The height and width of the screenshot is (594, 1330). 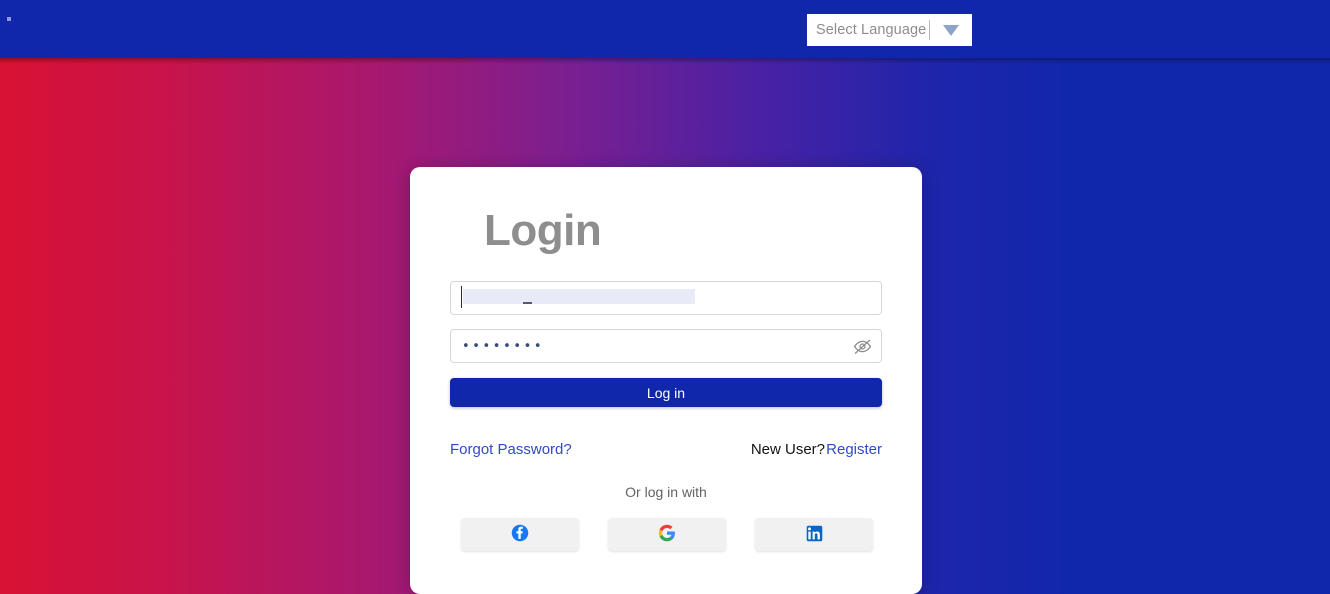 I want to click on chevron-down-icon, so click(x=951, y=30).